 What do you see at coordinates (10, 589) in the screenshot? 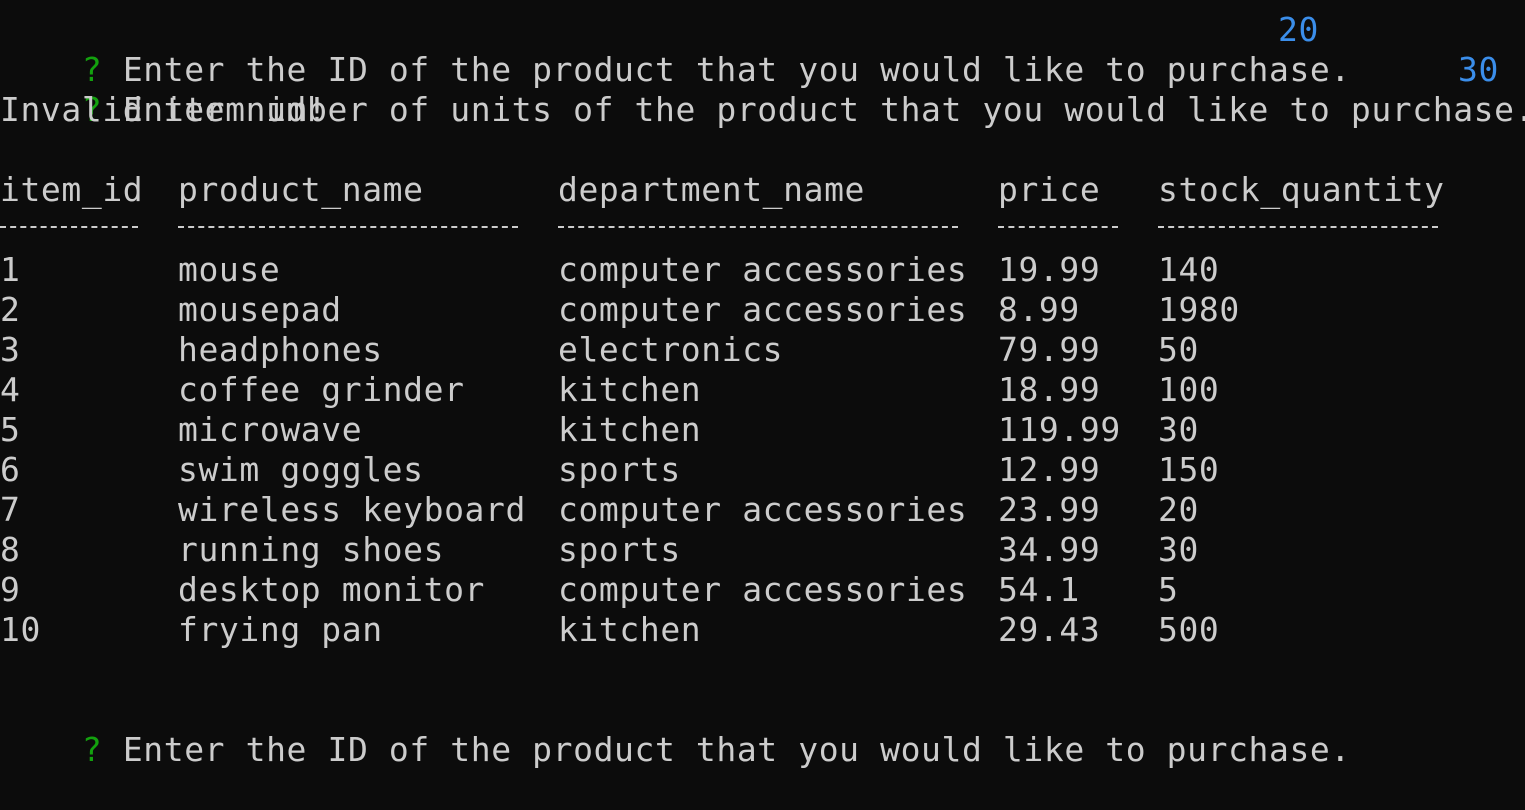
I see `cell-item-id: 9` at bounding box center [10, 589].